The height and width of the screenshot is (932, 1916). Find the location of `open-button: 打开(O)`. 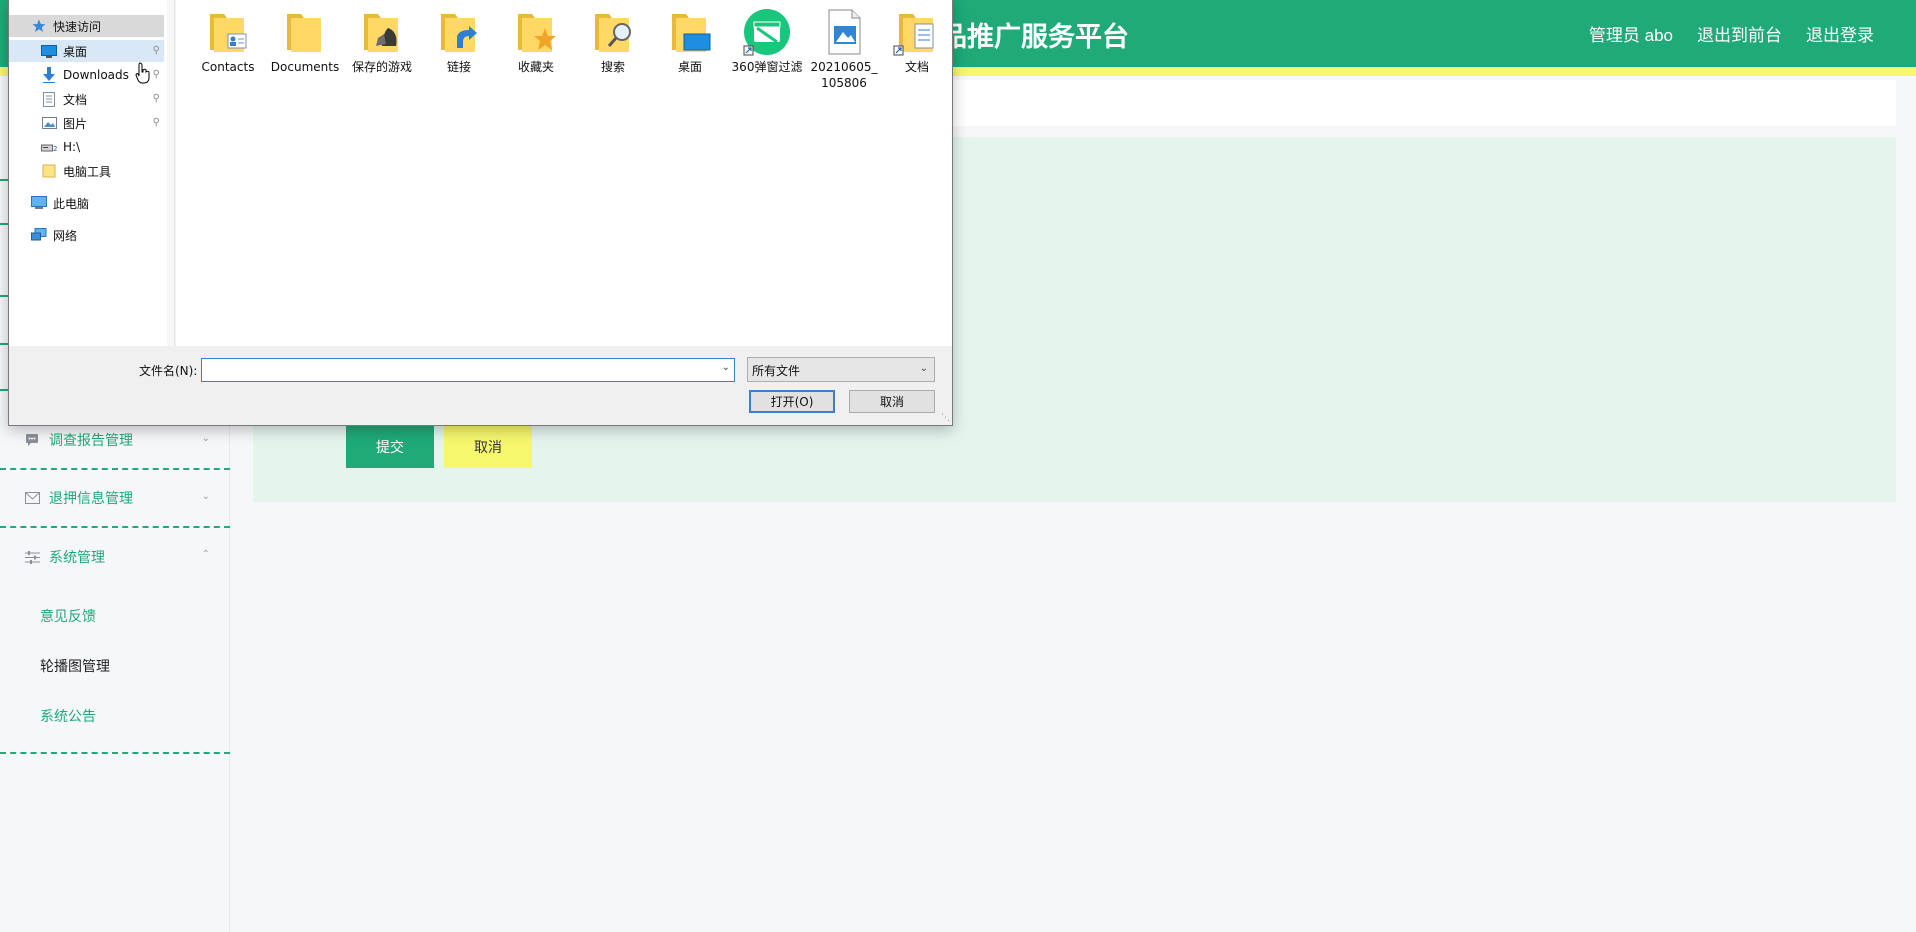

open-button: 打开(O) is located at coordinates (792, 401).